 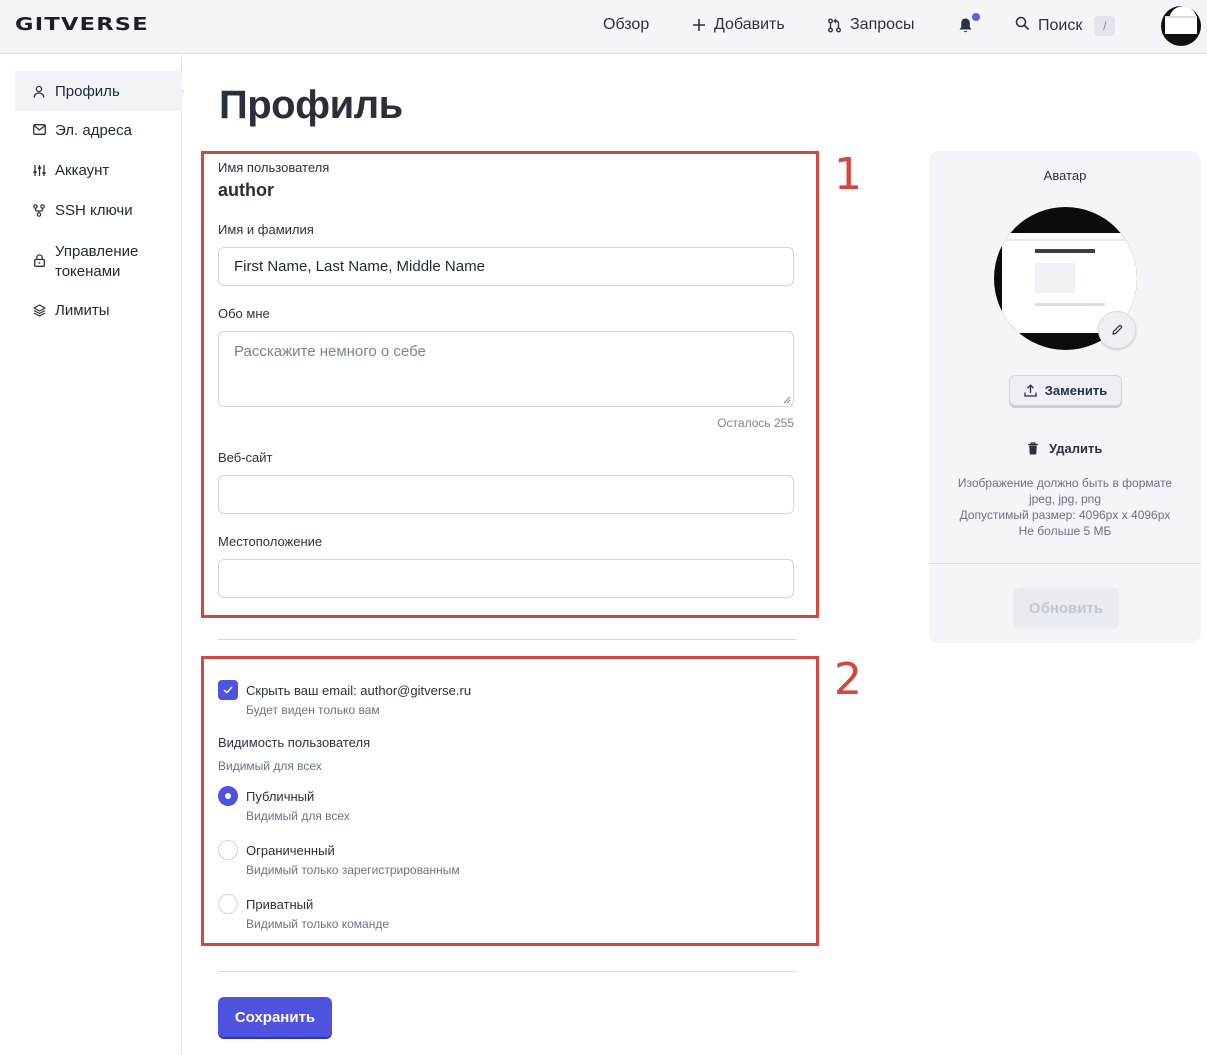 I want to click on annotation-label-1: 1, so click(x=848, y=174).